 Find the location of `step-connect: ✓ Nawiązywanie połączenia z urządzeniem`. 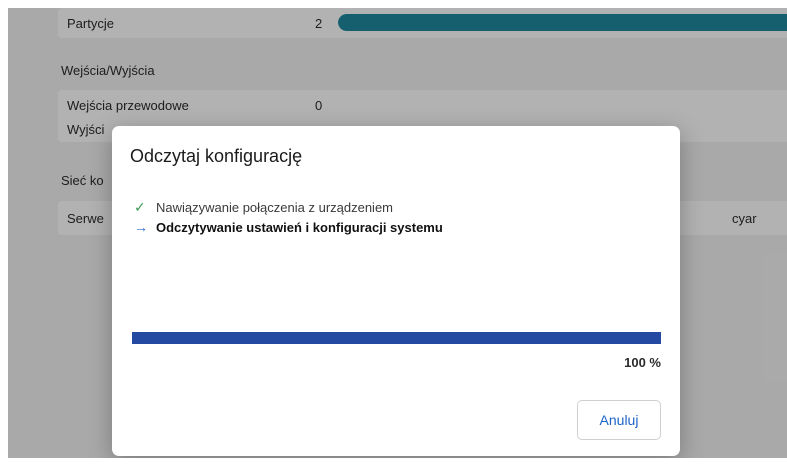

step-connect: ✓ Nawiązywanie połączenia z urządzeniem is located at coordinates (263, 207).